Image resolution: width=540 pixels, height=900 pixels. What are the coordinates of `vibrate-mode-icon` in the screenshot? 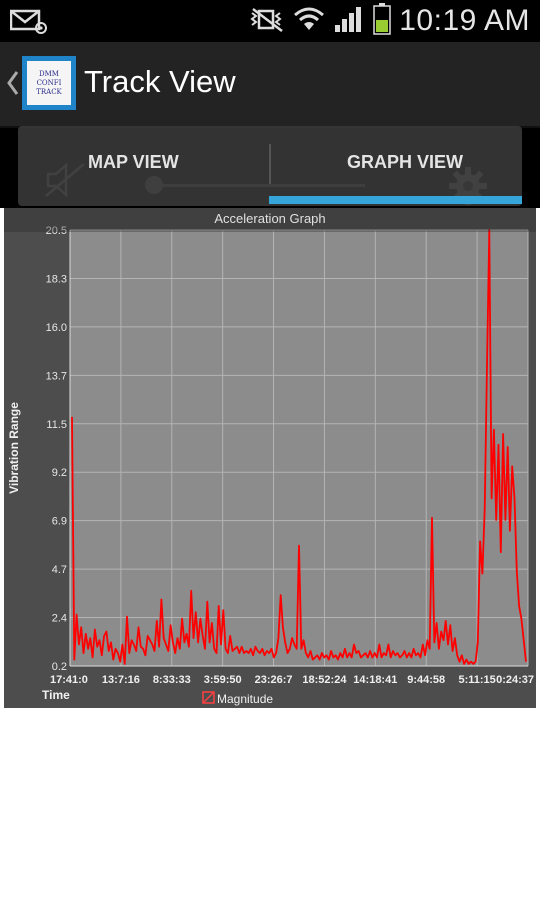 It's located at (267, 21).